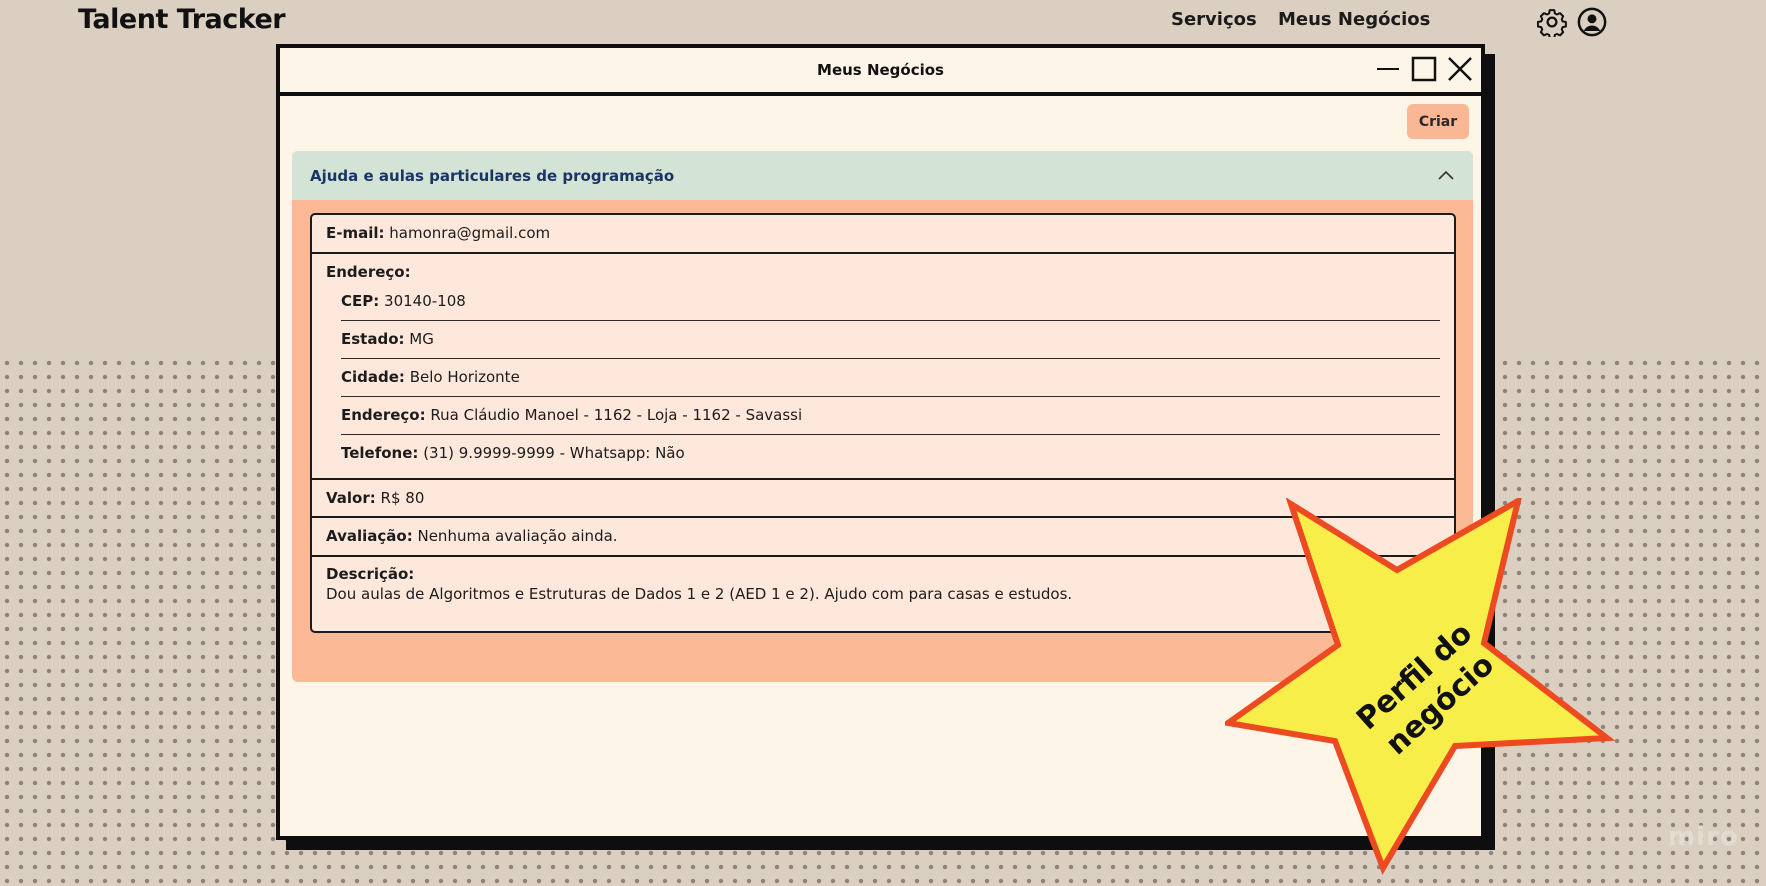 The image size is (1766, 886). I want to click on top-navbar: Talent Tracker Serviços Meus Negócios, so click(883, 22).